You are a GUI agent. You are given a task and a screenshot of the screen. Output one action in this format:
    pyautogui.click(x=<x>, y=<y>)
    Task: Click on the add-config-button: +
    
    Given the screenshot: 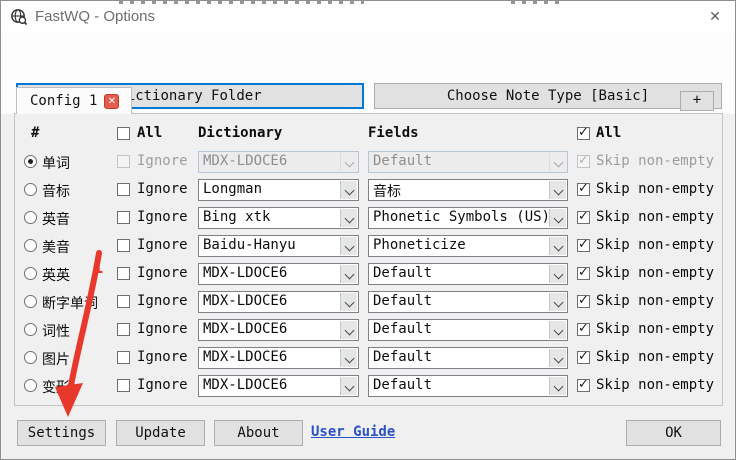 What is the action you would take?
    pyautogui.click(x=697, y=101)
    